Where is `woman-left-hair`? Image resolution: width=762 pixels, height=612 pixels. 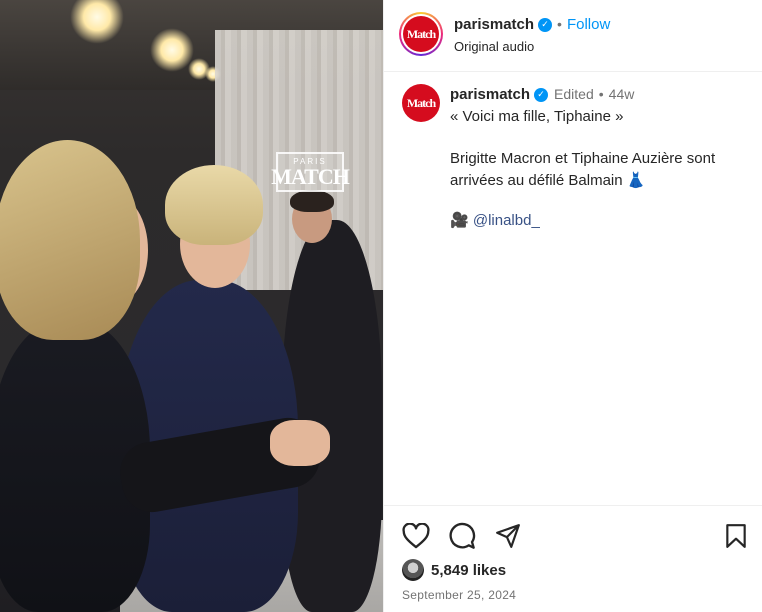 woman-left-hair is located at coordinates (70, 240).